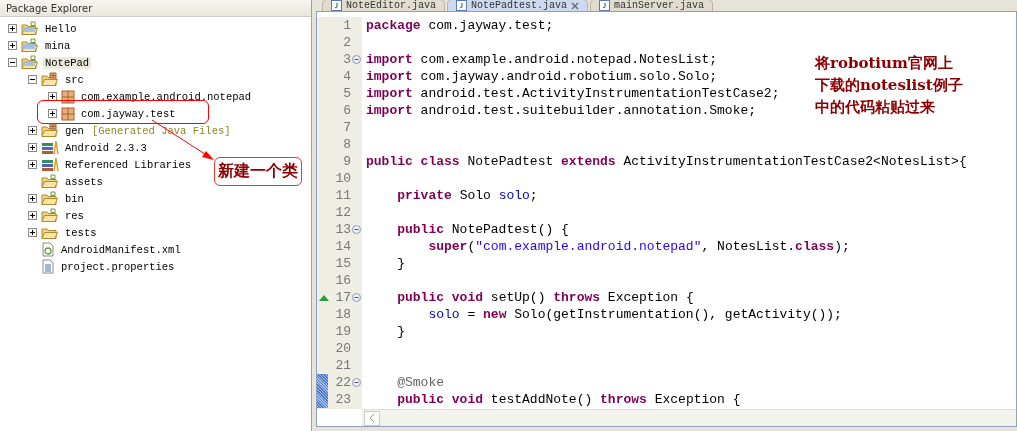 This screenshot has height=431, width=1017. Describe the element at coordinates (121, 249) in the screenshot. I see `tree-item: AndroidManifest.xml` at that location.